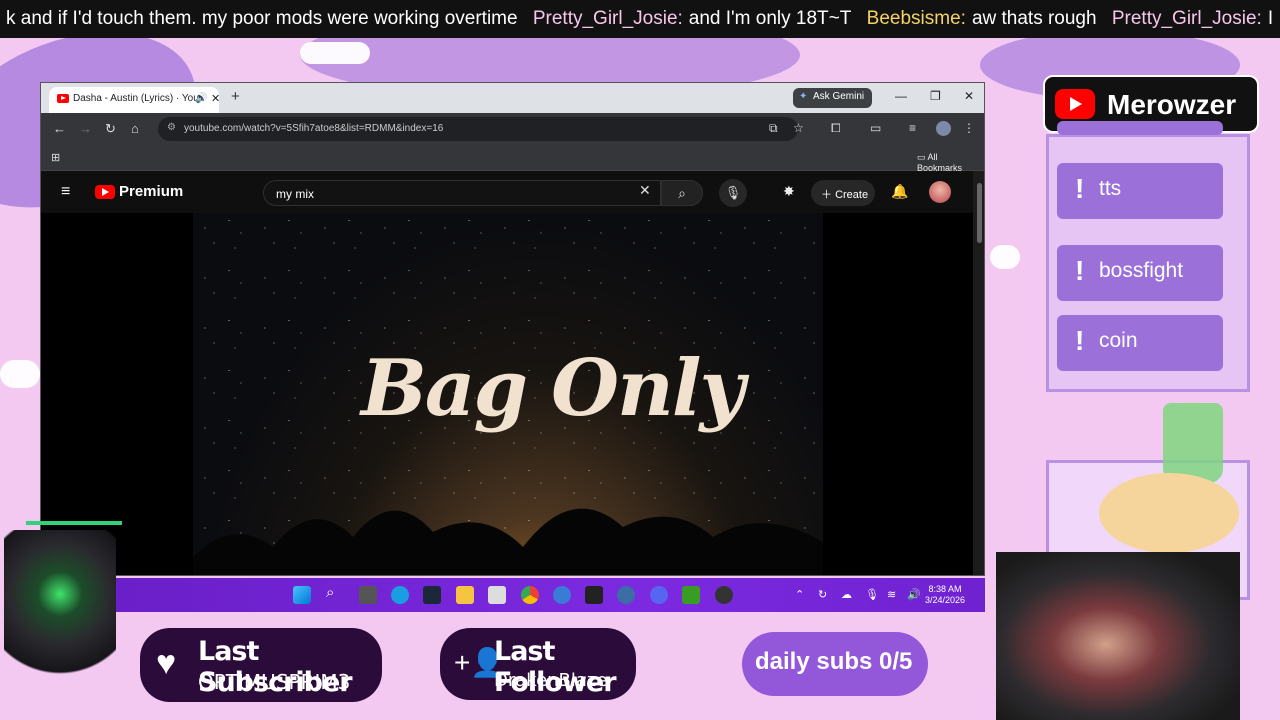 This screenshot has height=720, width=1280. I want to click on discord-icon, so click(659, 595).